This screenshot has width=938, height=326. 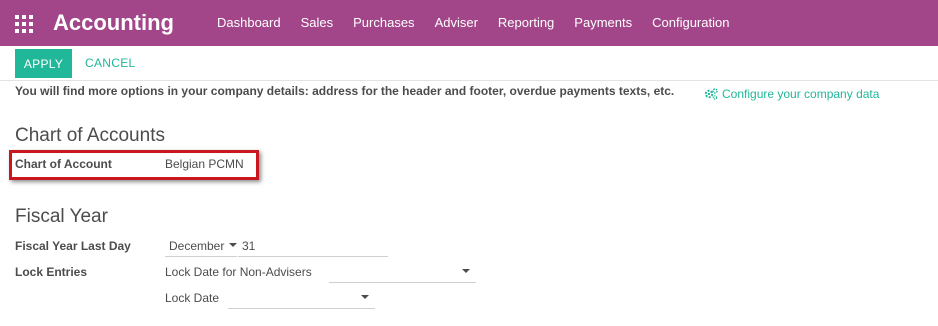 What do you see at coordinates (90, 135) in the screenshot?
I see `chart-of-accounts-title: Chart of Accounts` at bounding box center [90, 135].